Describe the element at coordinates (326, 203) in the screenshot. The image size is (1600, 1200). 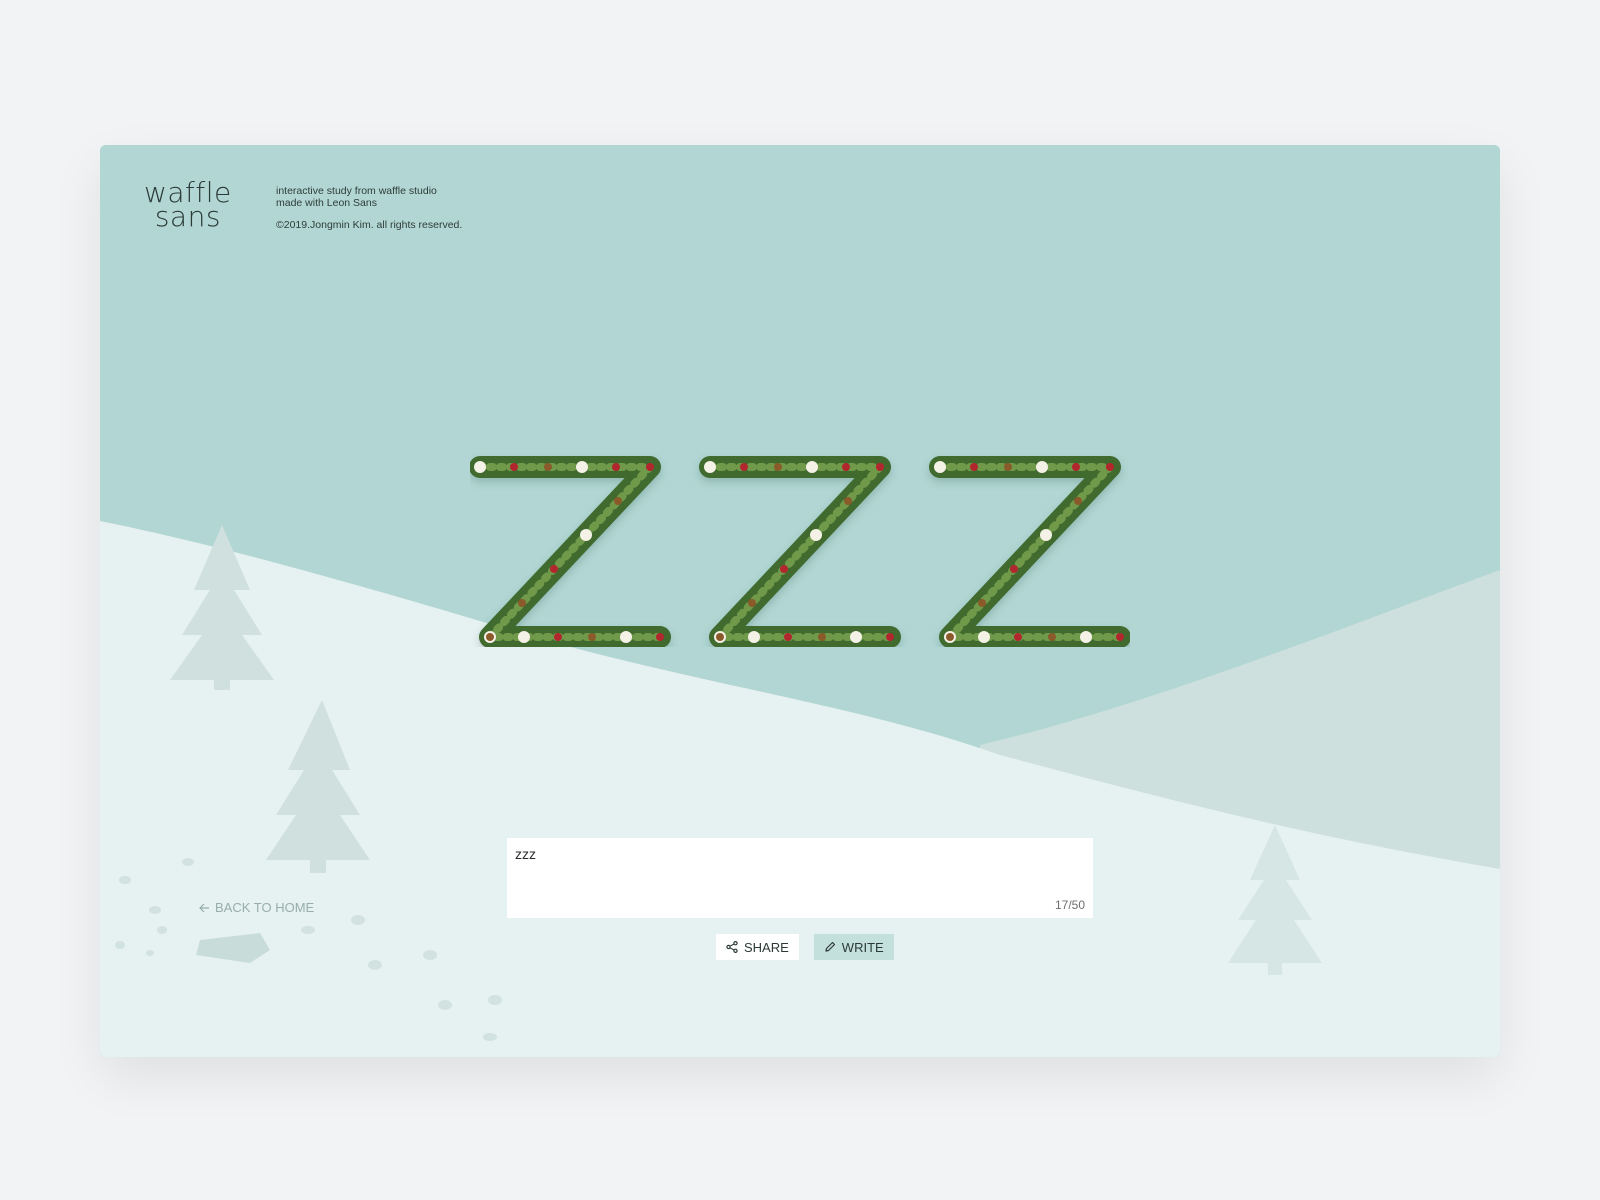
I see `credits-line-made-with: made with Leon Sans` at that location.